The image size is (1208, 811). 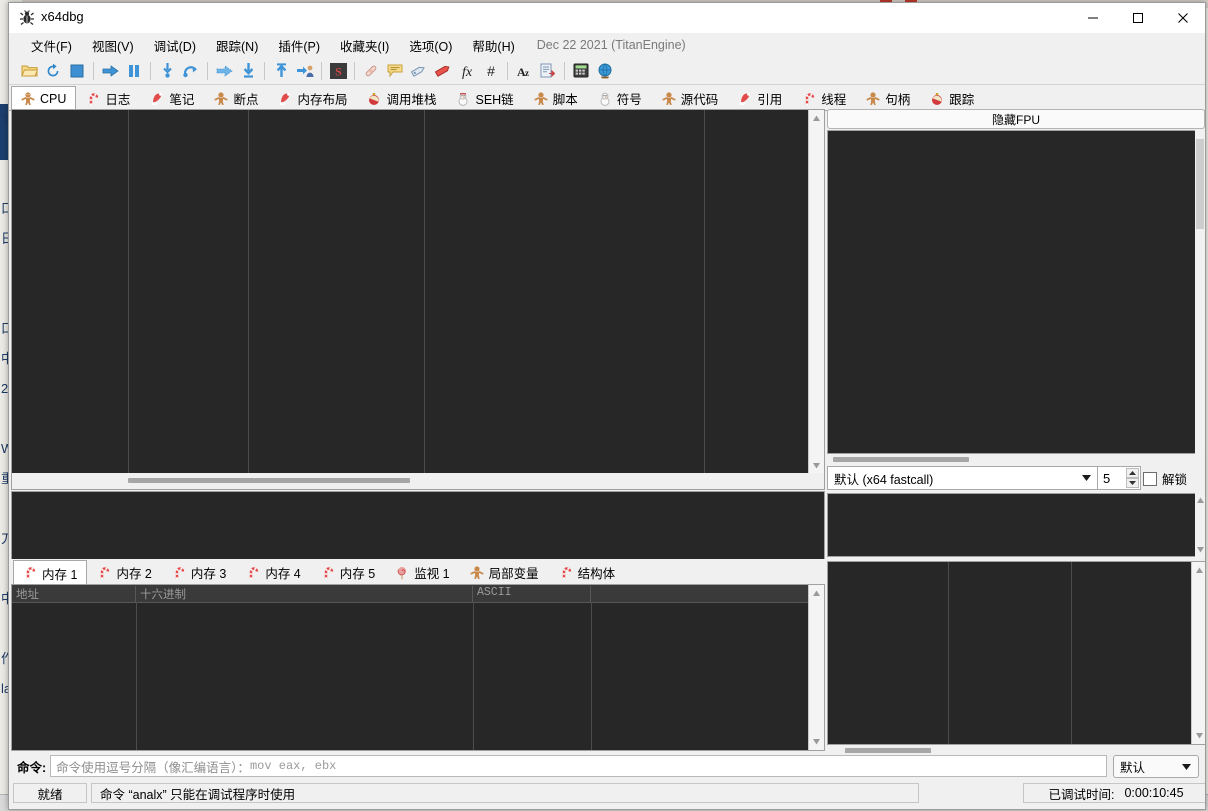 I want to click on disassembly-horizontal-scrollbar, so click(x=418, y=481).